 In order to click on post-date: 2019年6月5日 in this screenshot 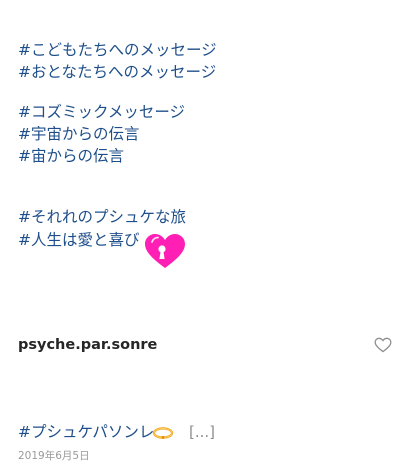, I will do `click(54, 456)`.